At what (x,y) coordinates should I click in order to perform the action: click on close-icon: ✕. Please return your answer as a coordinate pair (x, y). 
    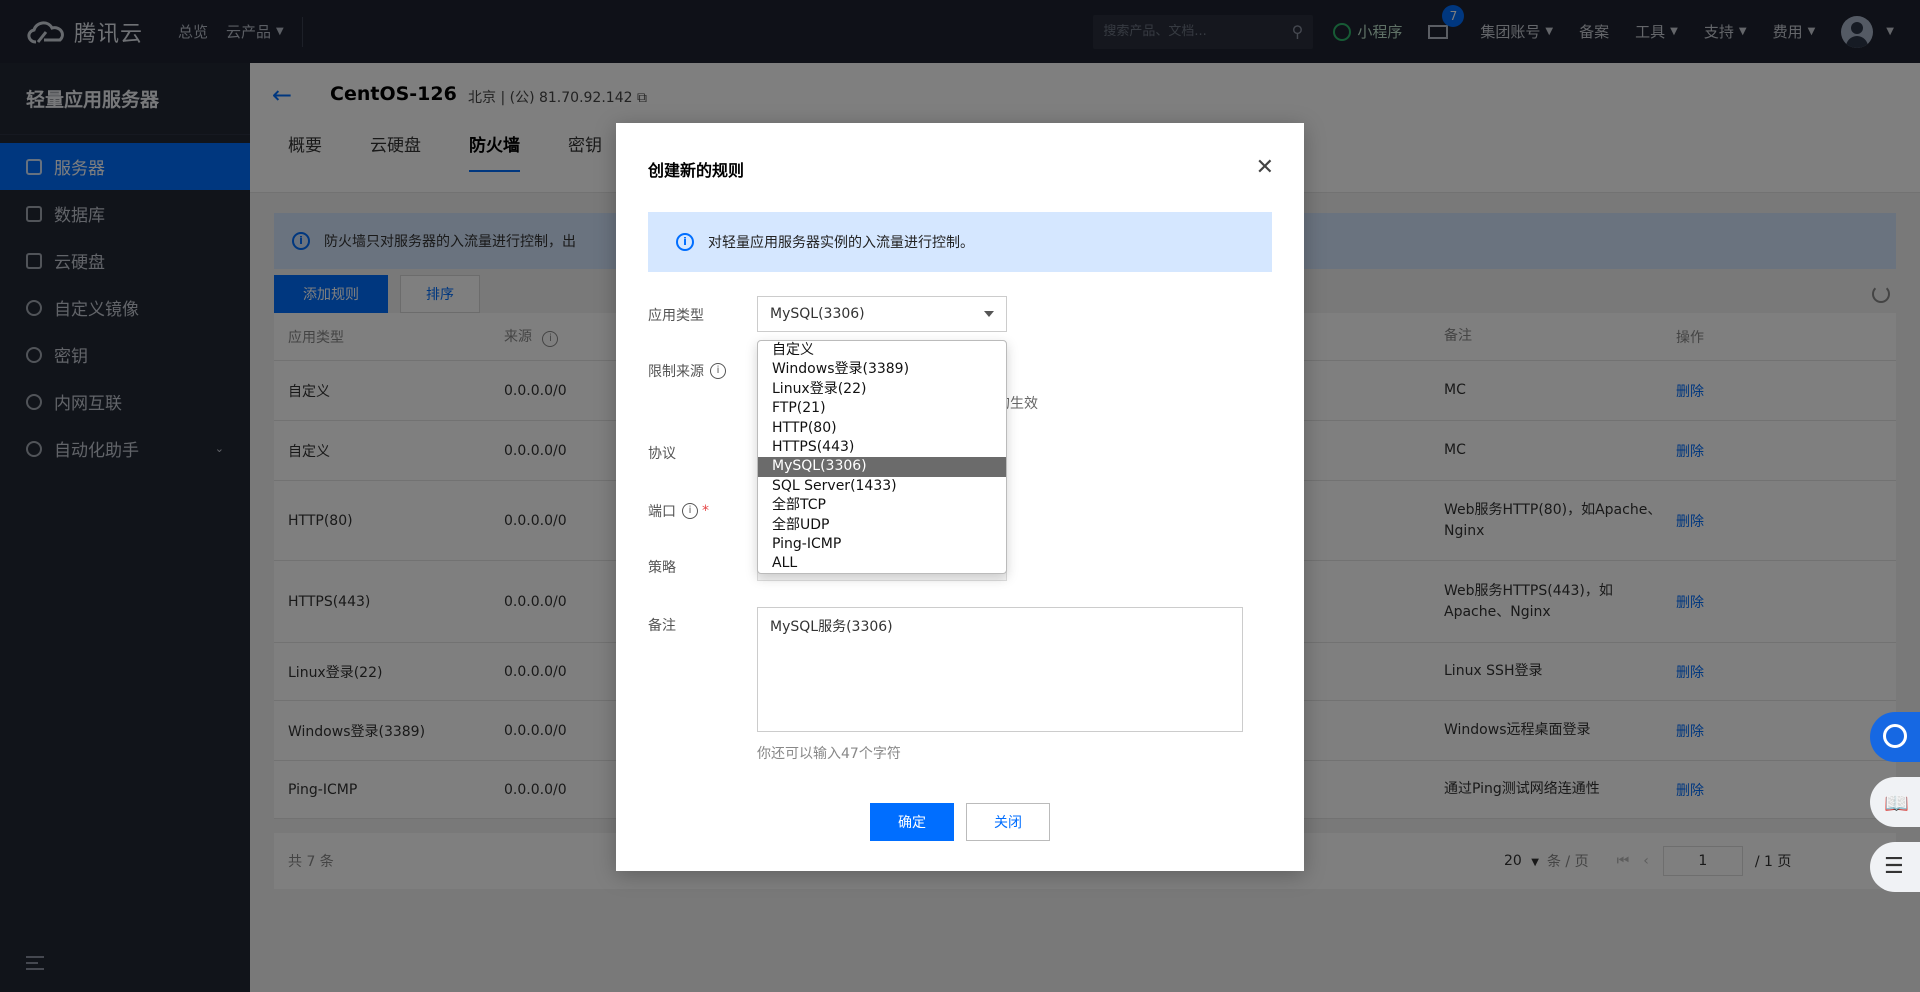
    Looking at the image, I should click on (1265, 167).